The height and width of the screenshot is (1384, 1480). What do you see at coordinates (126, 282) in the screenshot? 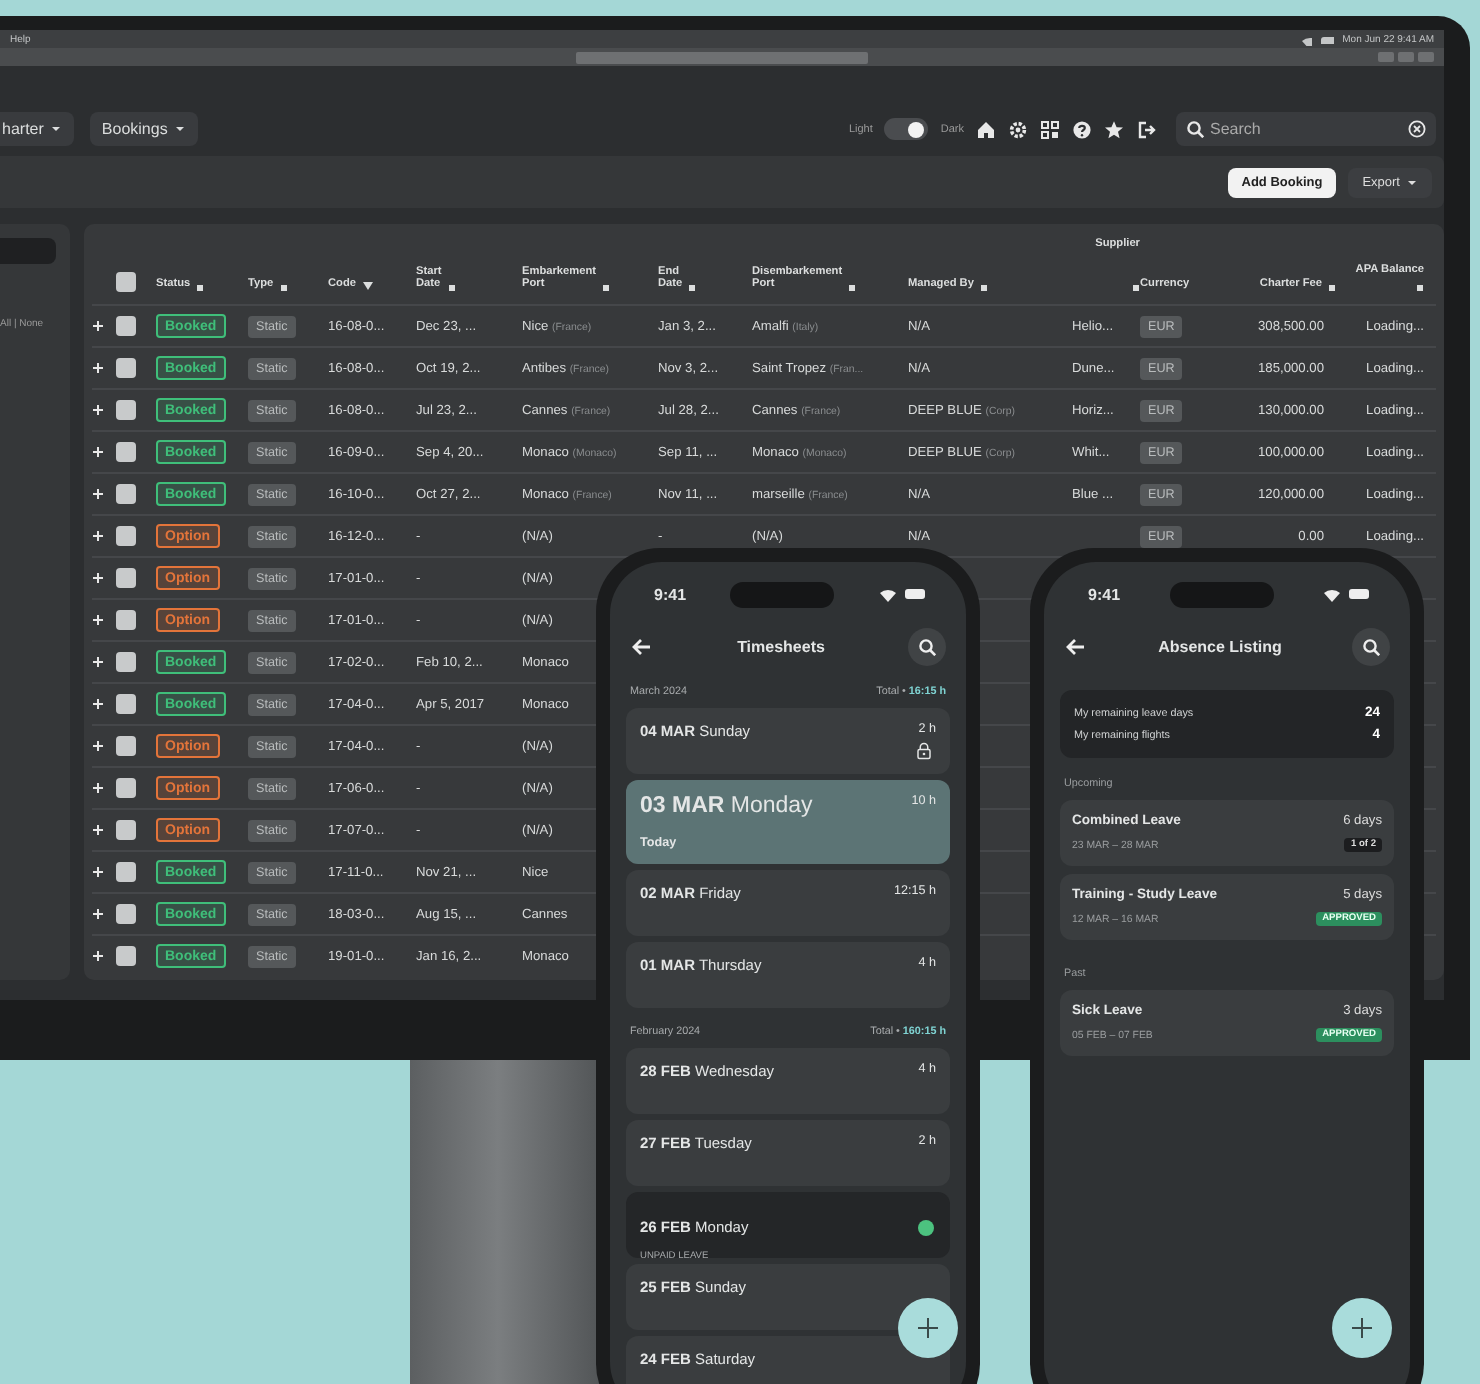
I see `select-all-checkbox` at bounding box center [126, 282].